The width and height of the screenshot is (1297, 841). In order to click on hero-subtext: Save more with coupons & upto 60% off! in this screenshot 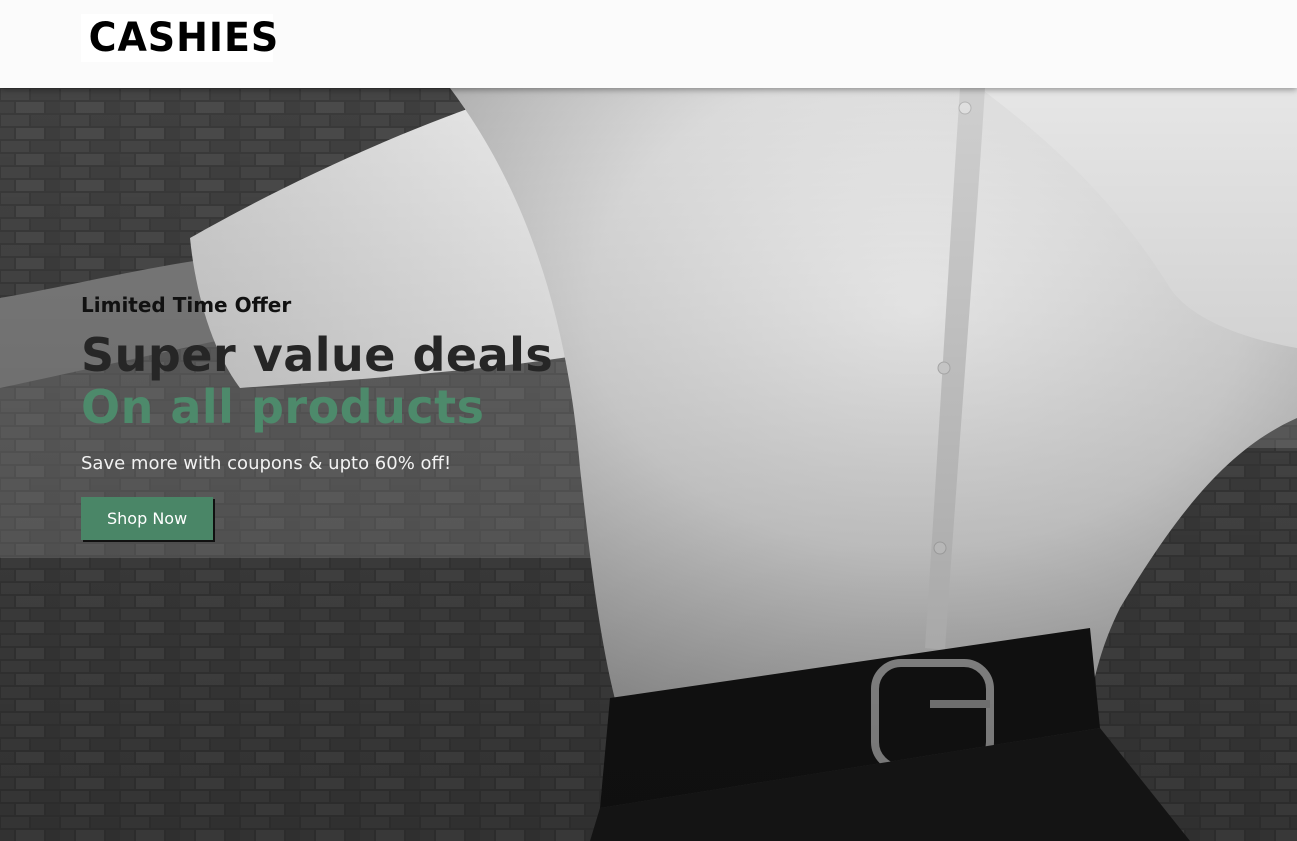, I will do `click(266, 464)`.